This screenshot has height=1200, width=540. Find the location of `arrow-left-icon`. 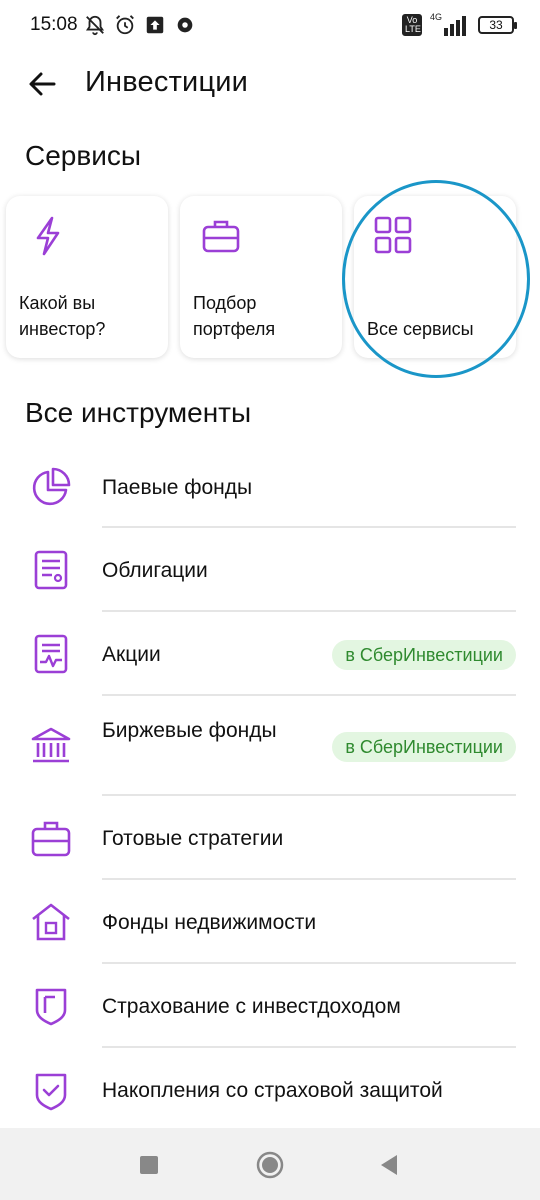

arrow-left-icon is located at coordinates (42, 84).